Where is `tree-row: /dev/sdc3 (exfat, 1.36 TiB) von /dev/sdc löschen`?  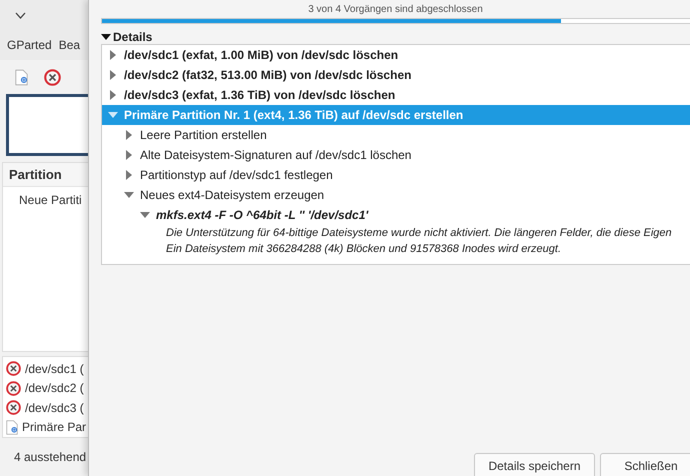
tree-row: /dev/sdc3 (exfat, 1.36 TiB) von /dev/sdc löschen is located at coordinates (396, 95).